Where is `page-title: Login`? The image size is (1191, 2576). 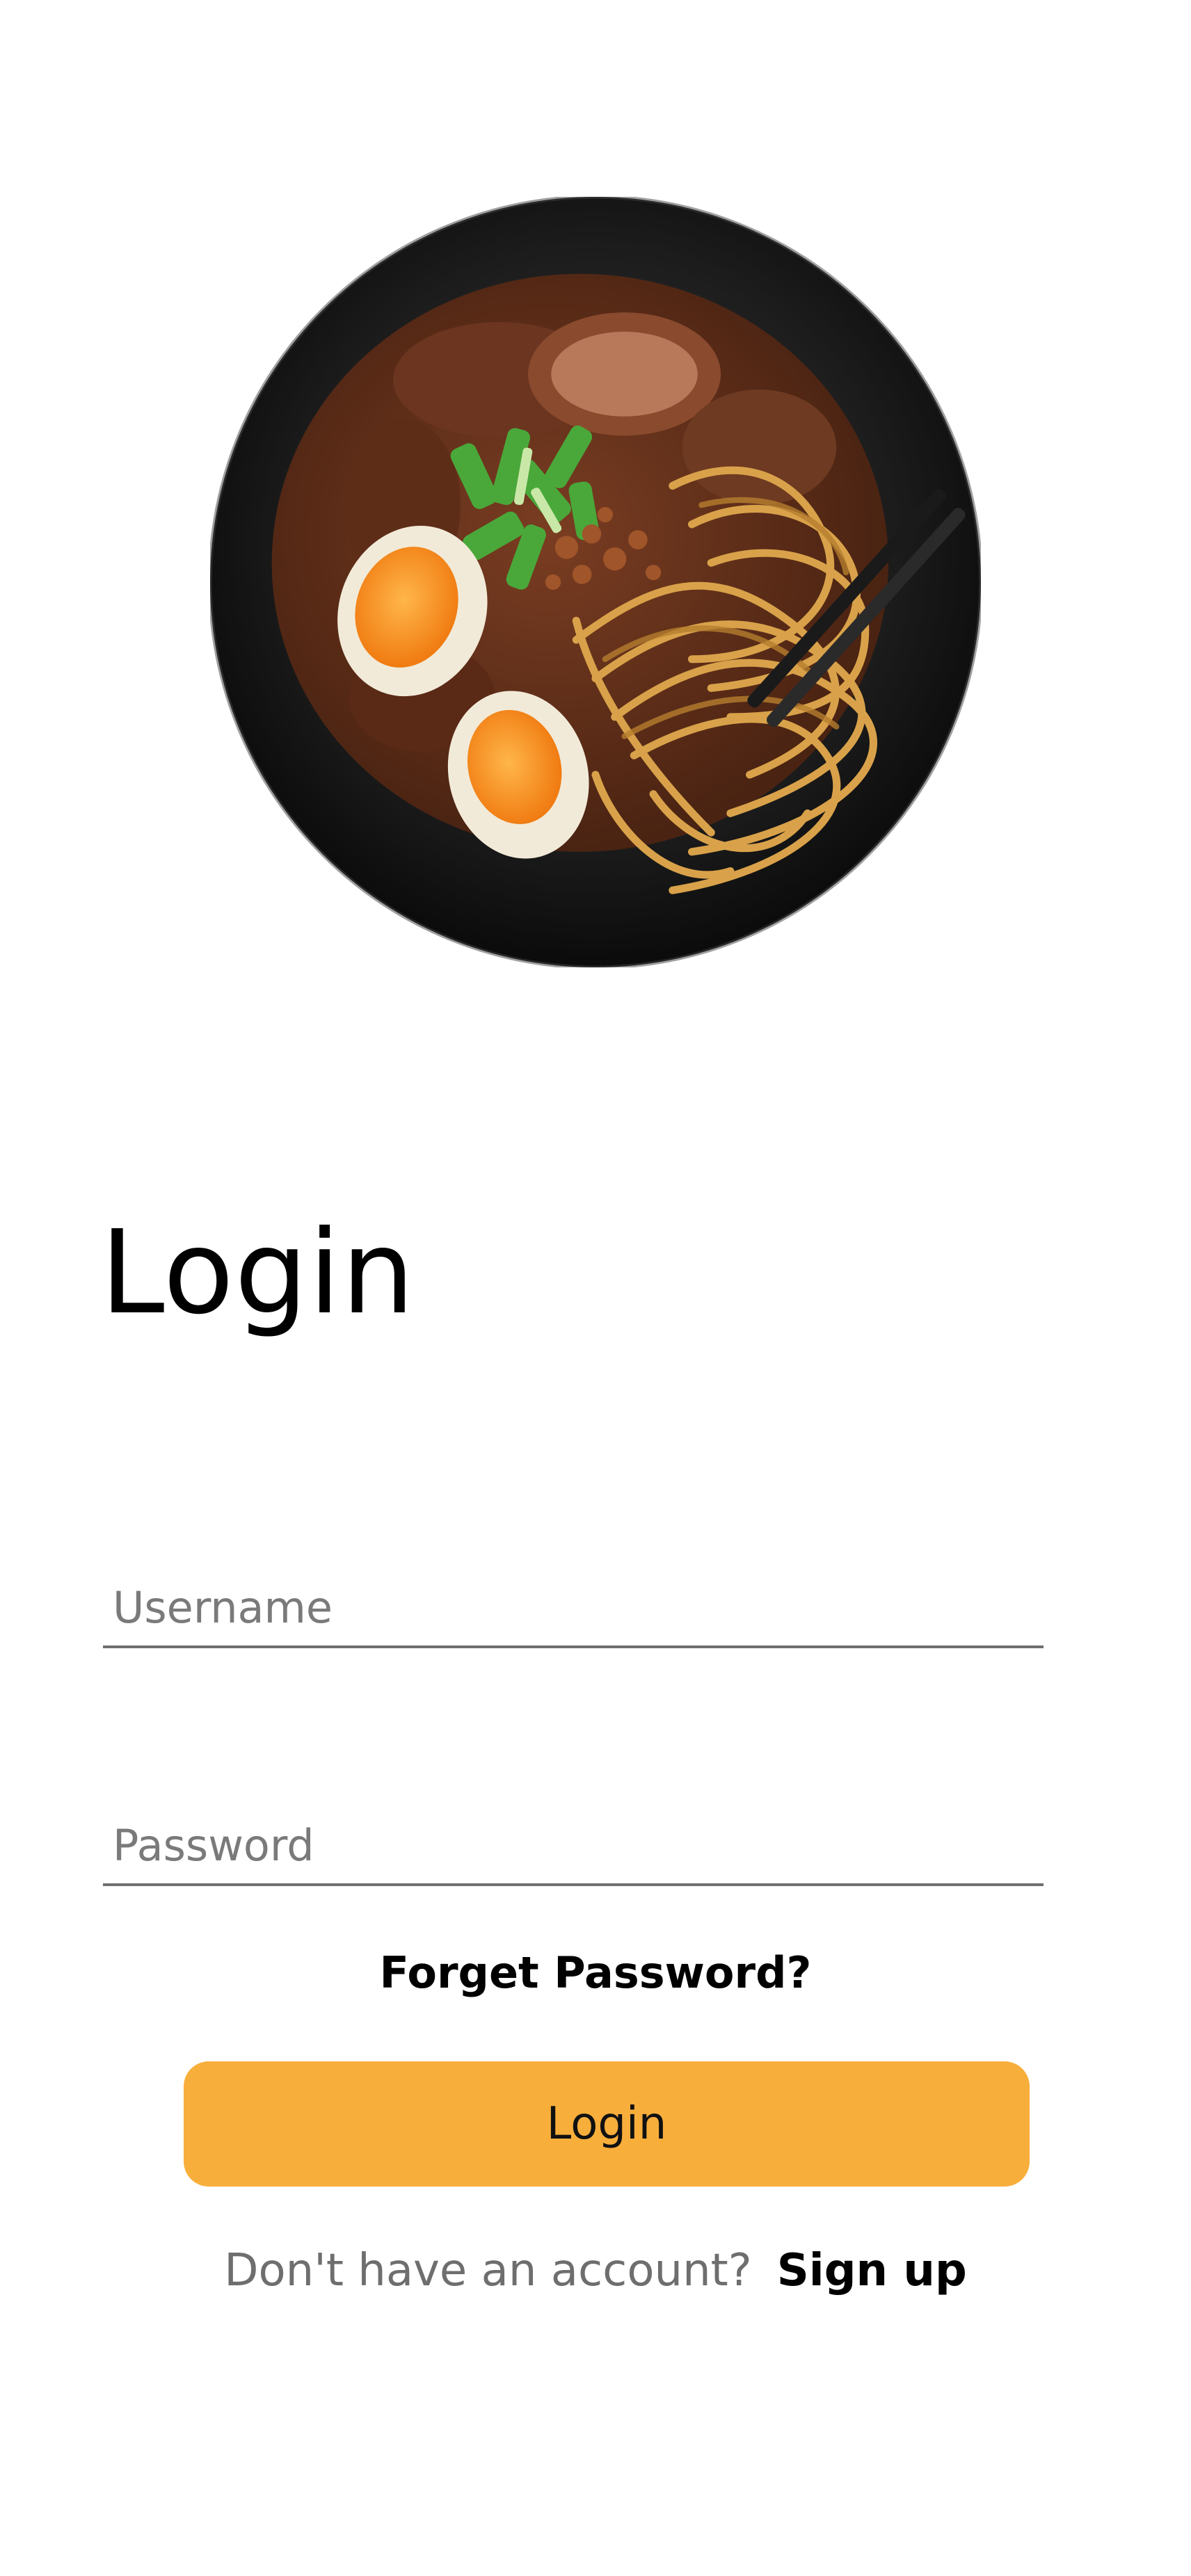 page-title: Login is located at coordinates (257, 1273).